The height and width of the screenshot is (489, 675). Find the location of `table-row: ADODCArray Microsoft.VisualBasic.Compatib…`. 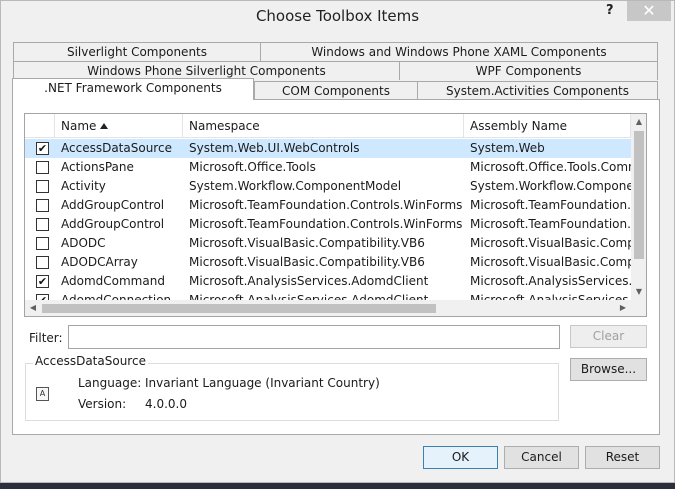

table-row: ADODCArray Microsoft.VisualBasic.Compatib… is located at coordinates (328, 262).